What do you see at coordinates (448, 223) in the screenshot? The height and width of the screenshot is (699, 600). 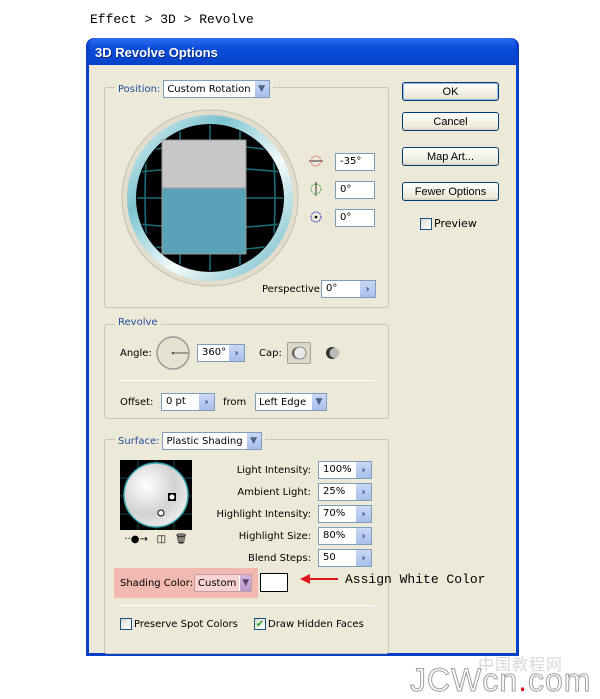 I see `preview-option: Preview` at bounding box center [448, 223].